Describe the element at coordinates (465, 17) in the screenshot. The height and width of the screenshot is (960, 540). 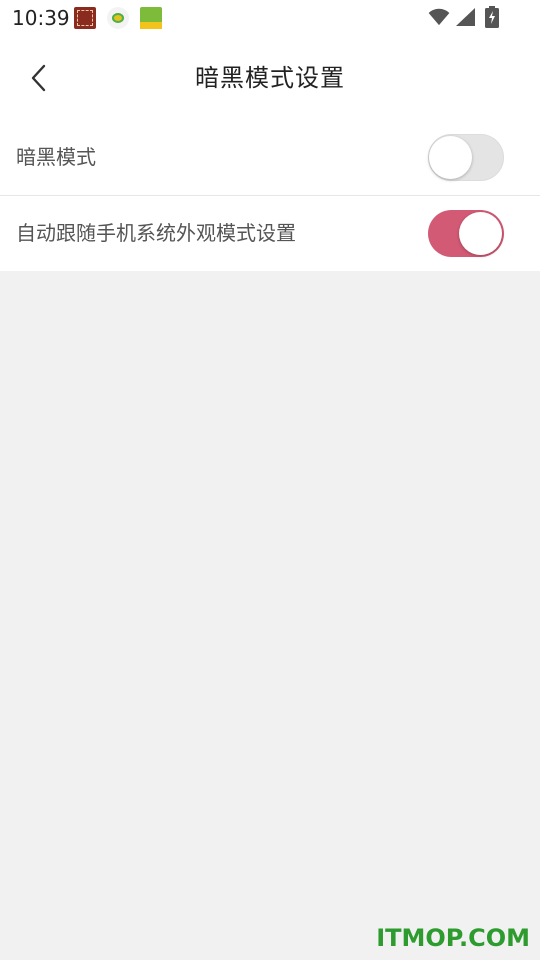
I see `signal-icon` at that location.